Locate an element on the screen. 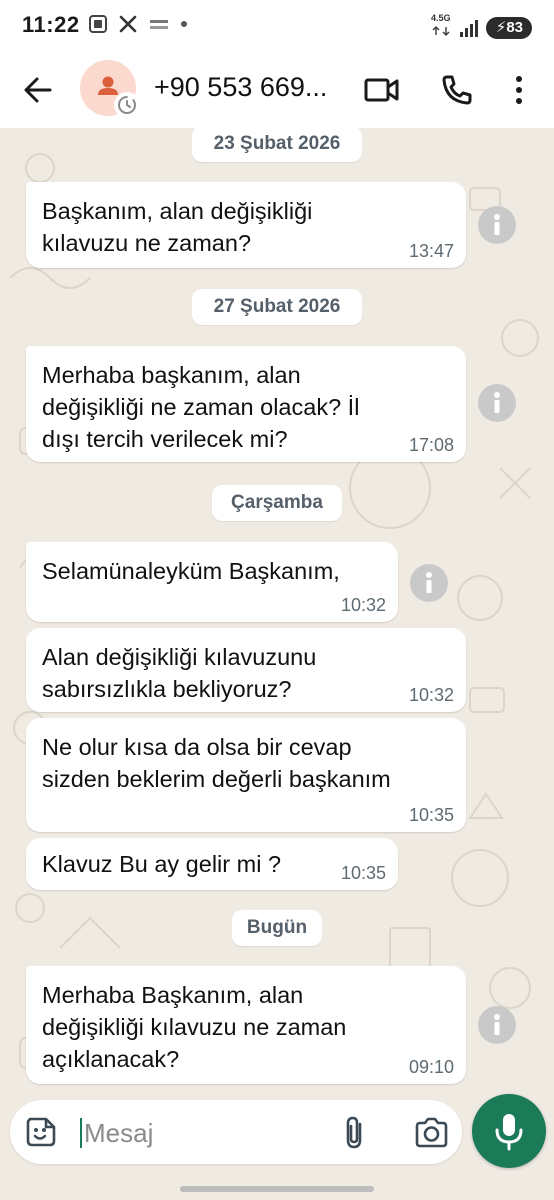  video-call-icon is located at coordinates (381, 90).